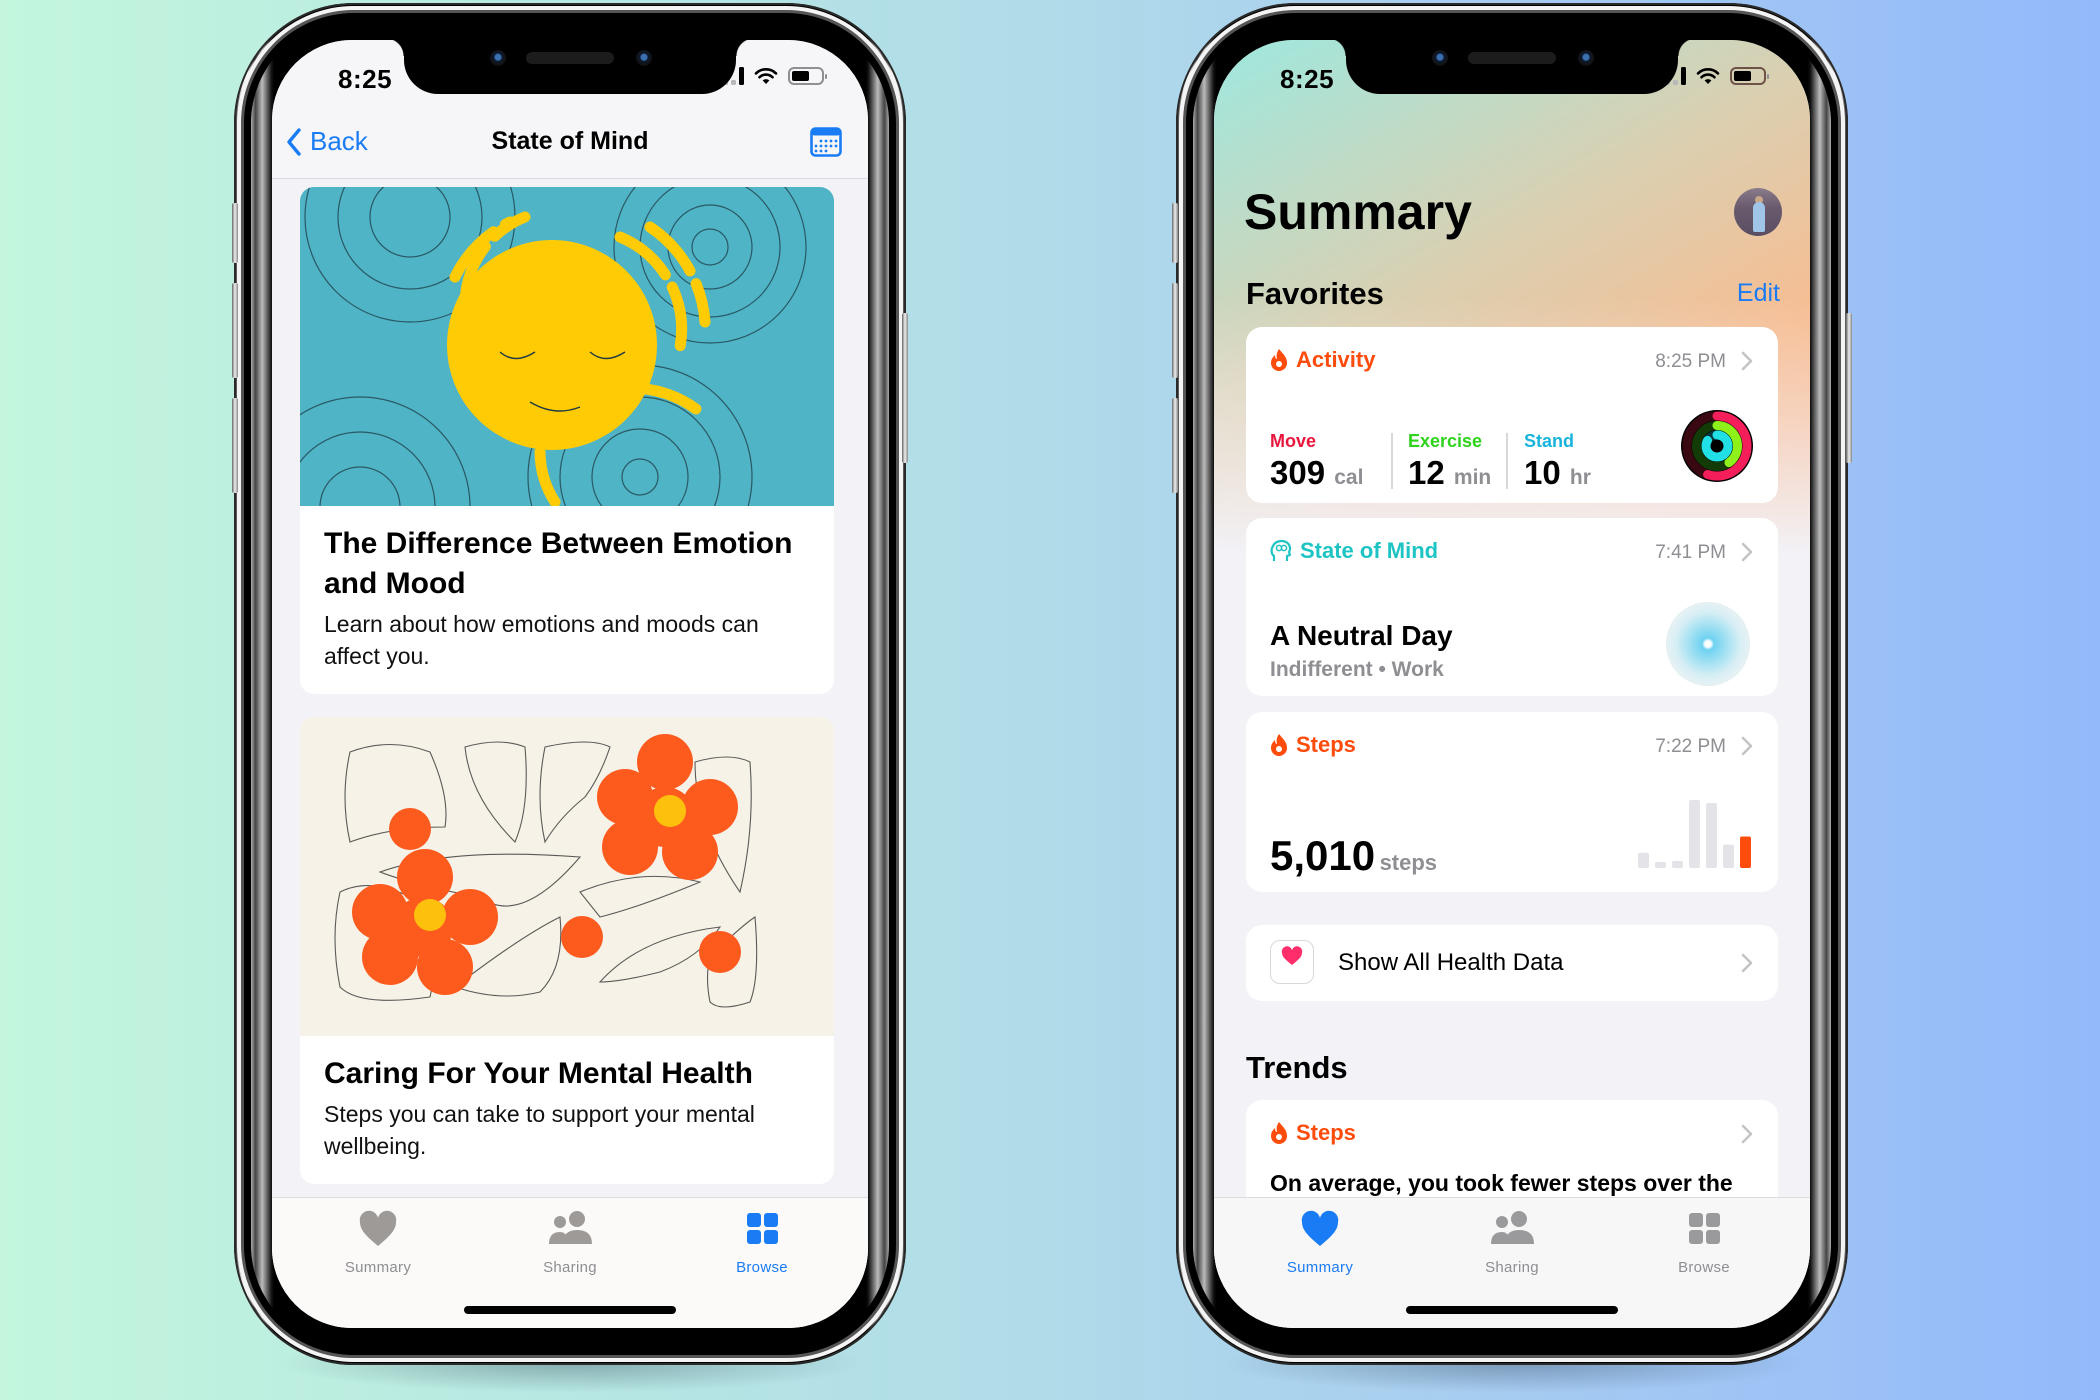 Image resolution: width=2100 pixels, height=1400 pixels. Describe the element at coordinates (1690, 361) in the screenshot. I see `activity-time: 8:25 PM` at that location.